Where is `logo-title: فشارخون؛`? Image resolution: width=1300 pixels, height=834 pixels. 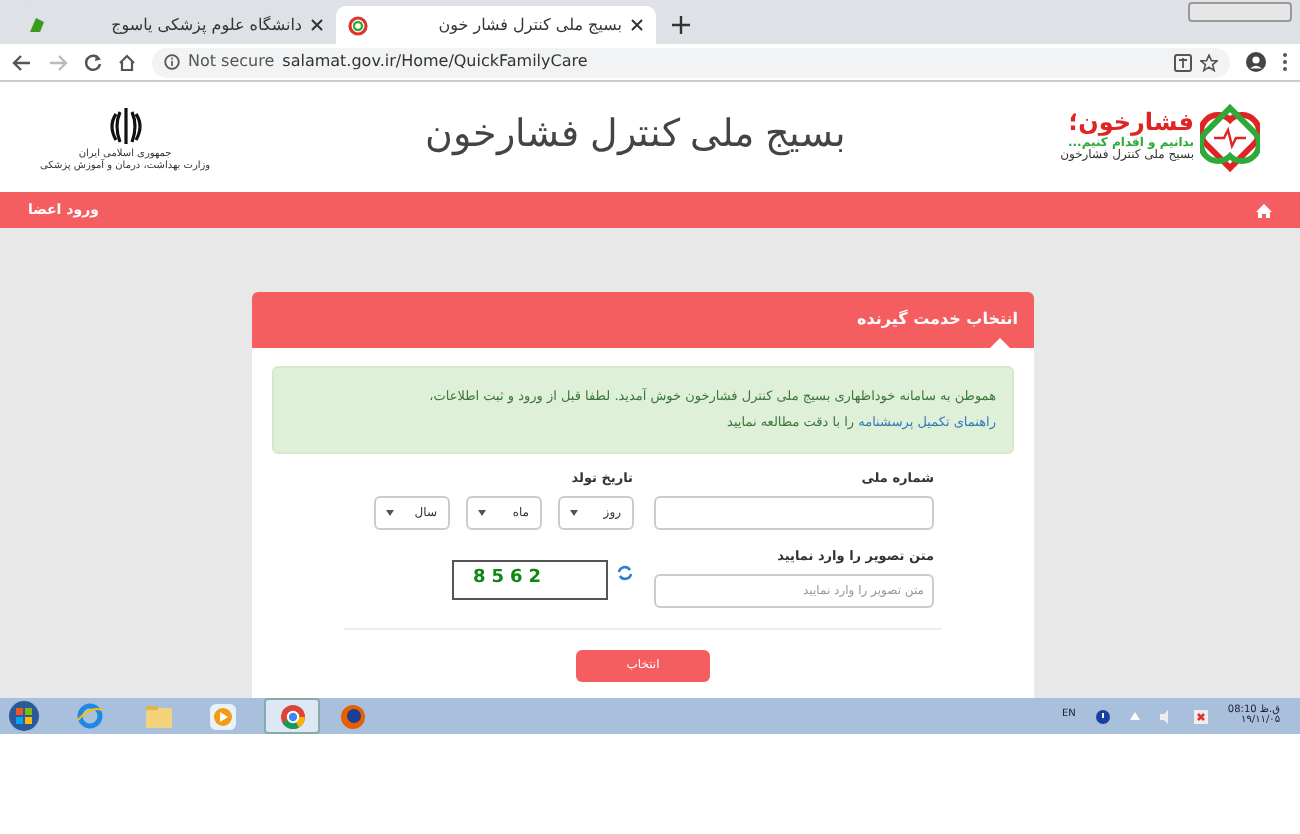
logo-title: فشارخون؛ is located at coordinates (1130, 123).